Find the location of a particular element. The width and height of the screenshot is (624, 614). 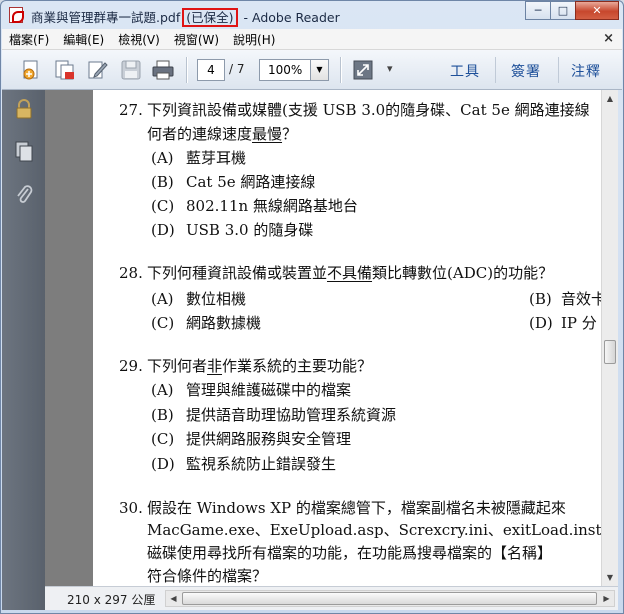

pages-icon is located at coordinates (24, 151).